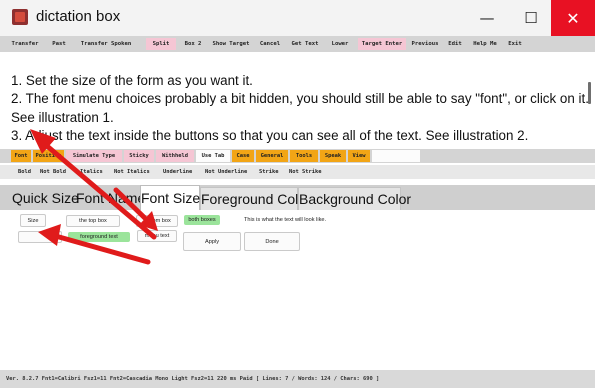 Image resolution: width=595 pixels, height=388 pixels. What do you see at coordinates (59, 44) in the screenshot?
I see `toolbar-past-button: Past` at bounding box center [59, 44].